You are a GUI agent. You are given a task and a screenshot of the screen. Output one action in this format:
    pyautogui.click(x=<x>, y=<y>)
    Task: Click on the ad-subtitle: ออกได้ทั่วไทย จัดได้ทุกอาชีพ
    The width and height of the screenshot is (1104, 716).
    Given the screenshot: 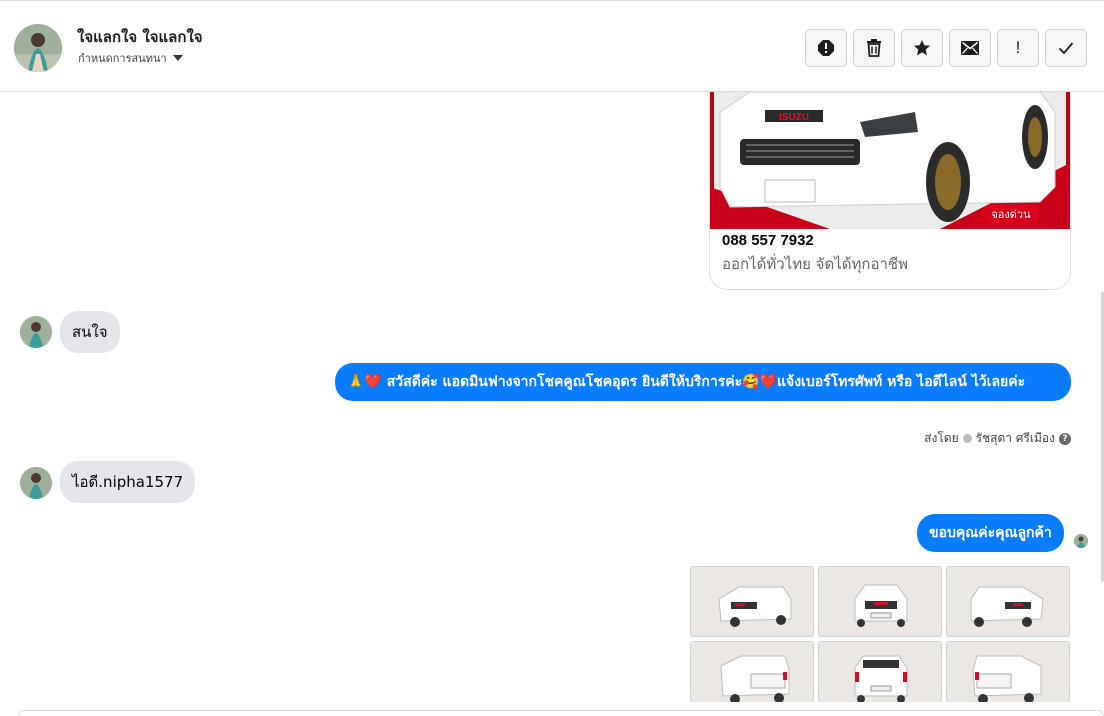 What is the action you would take?
    pyautogui.click(x=815, y=264)
    